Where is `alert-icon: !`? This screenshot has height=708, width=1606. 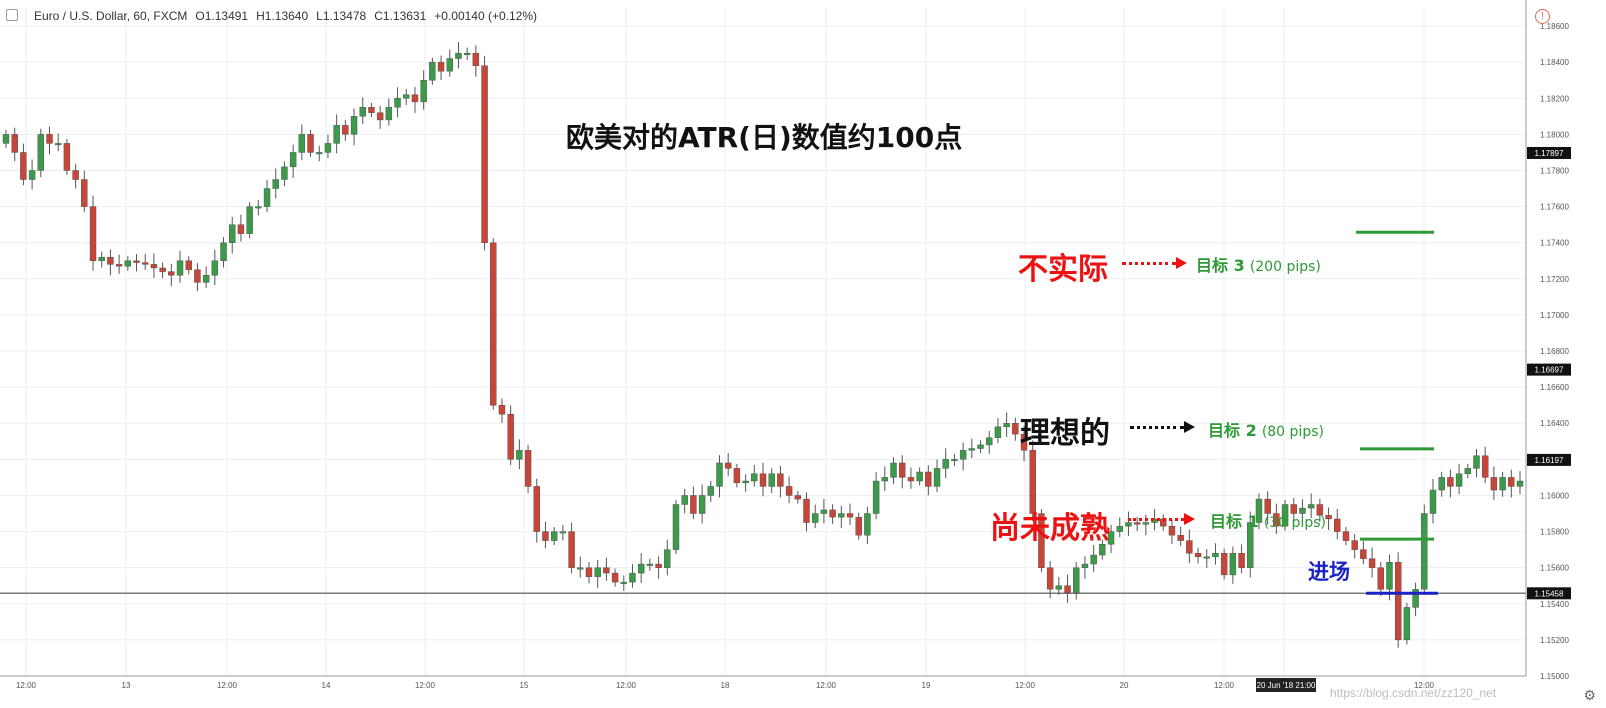 alert-icon: ! is located at coordinates (1542, 16).